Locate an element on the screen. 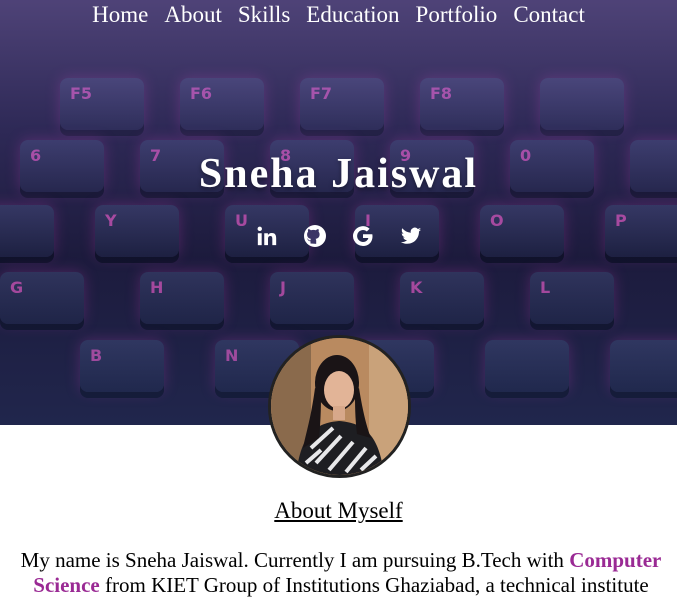 Image resolution: width=677 pixels, height=600 pixels. key-j: J is located at coordinates (312, 298).